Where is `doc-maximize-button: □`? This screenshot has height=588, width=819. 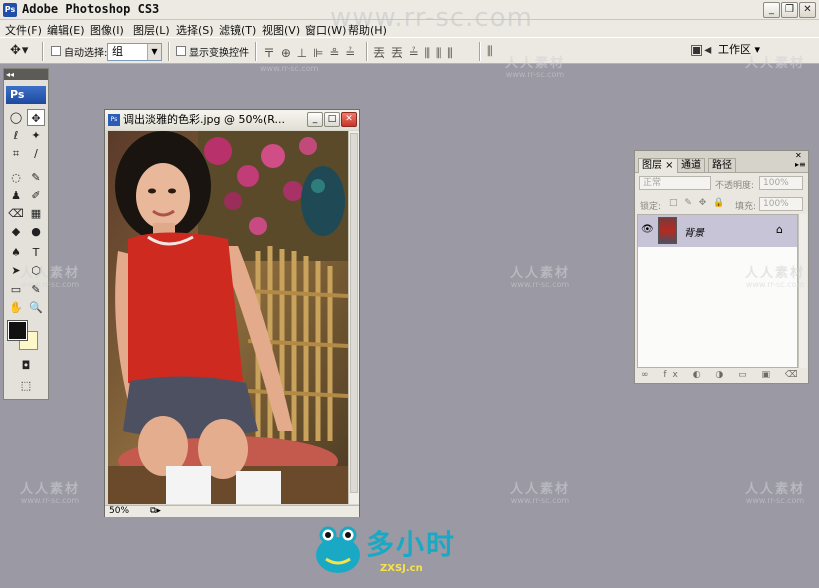
doc-maximize-button: □ is located at coordinates (332, 119).